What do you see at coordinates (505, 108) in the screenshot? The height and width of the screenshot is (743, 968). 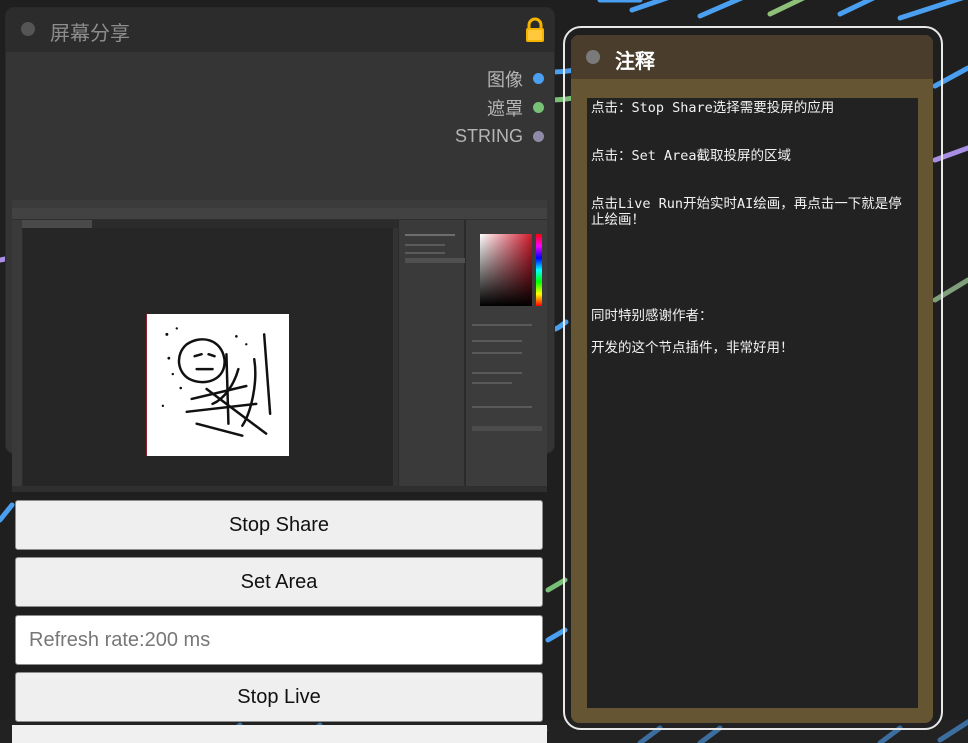 I see `output-label: 遮罩` at bounding box center [505, 108].